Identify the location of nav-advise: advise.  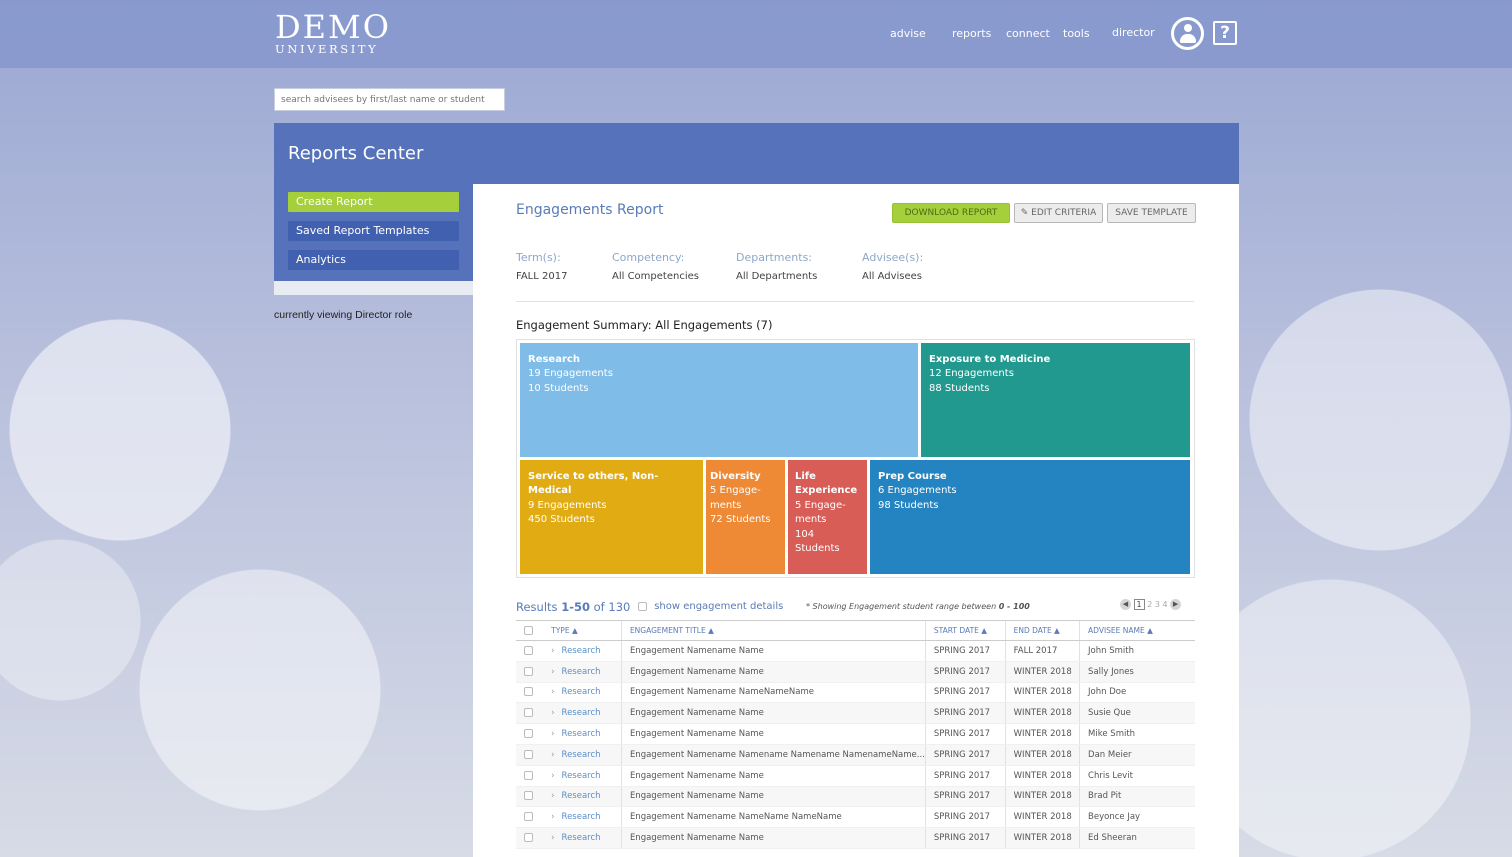
(908, 33).